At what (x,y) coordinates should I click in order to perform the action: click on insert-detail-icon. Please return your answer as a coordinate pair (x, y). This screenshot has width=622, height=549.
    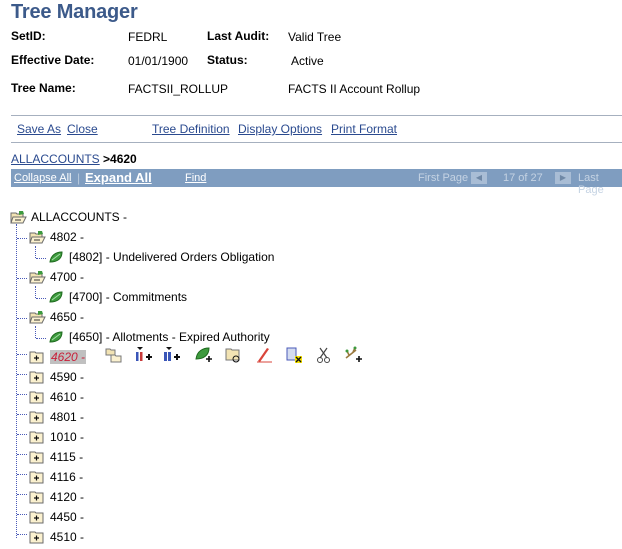
    Looking at the image, I should click on (204, 355).